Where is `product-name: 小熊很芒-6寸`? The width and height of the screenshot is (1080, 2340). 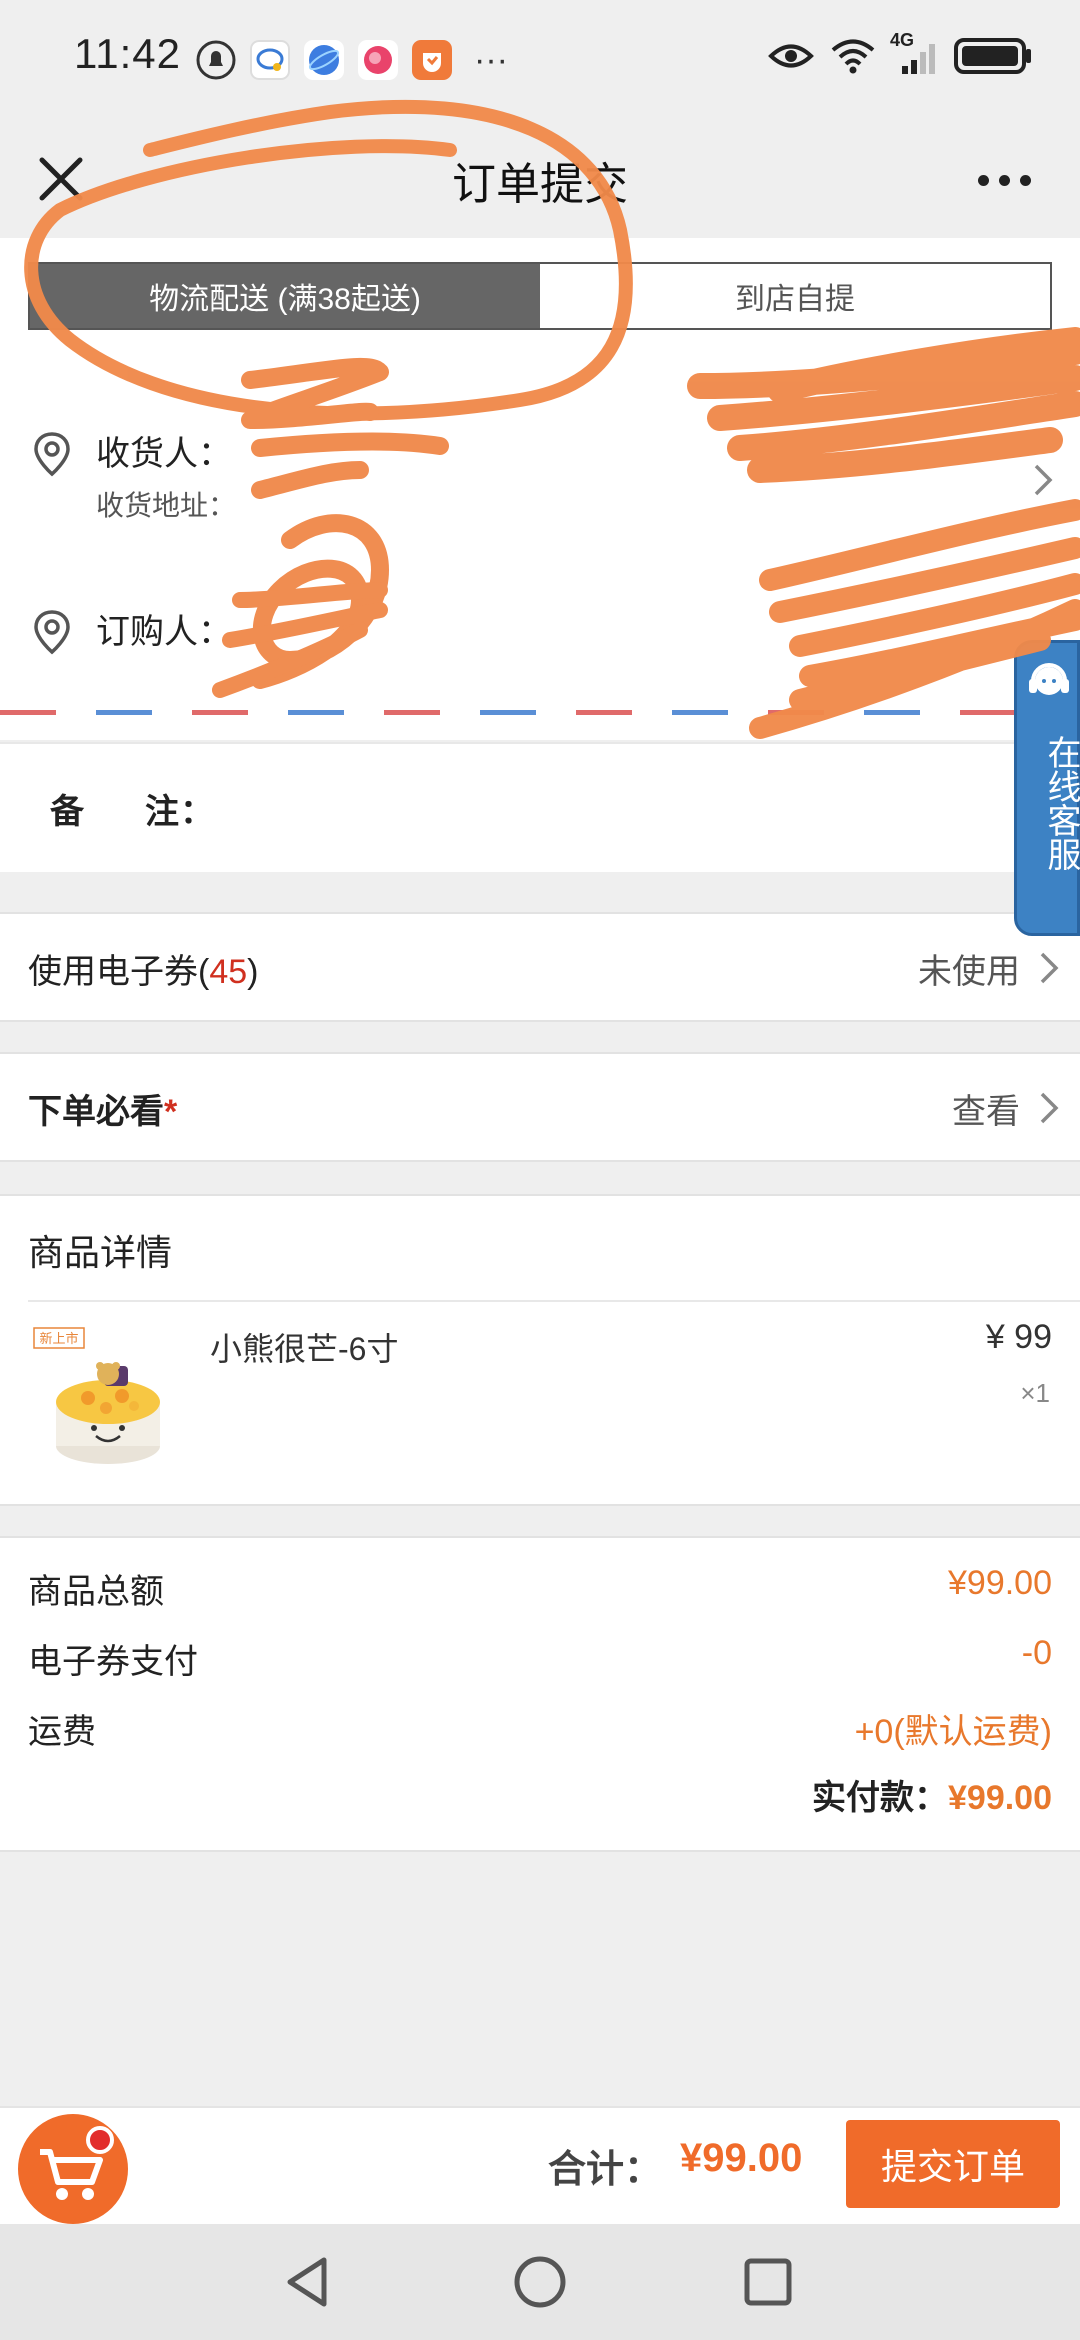
product-name: 小熊很芒-6寸 is located at coordinates (304, 1349).